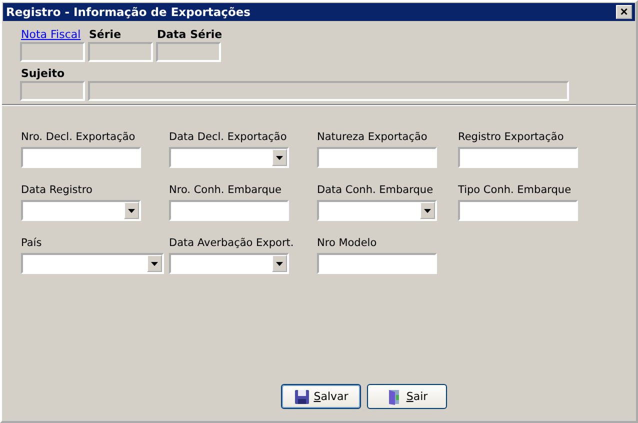  Describe the element at coordinates (407, 396) in the screenshot. I see `exit-button: Sair` at that location.